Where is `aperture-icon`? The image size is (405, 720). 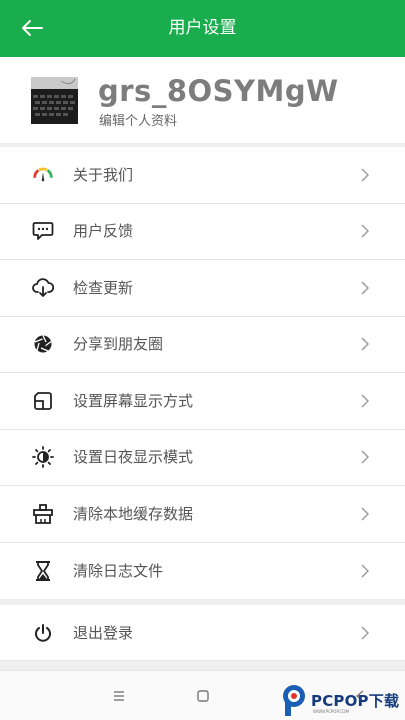 aperture-icon is located at coordinates (43, 344).